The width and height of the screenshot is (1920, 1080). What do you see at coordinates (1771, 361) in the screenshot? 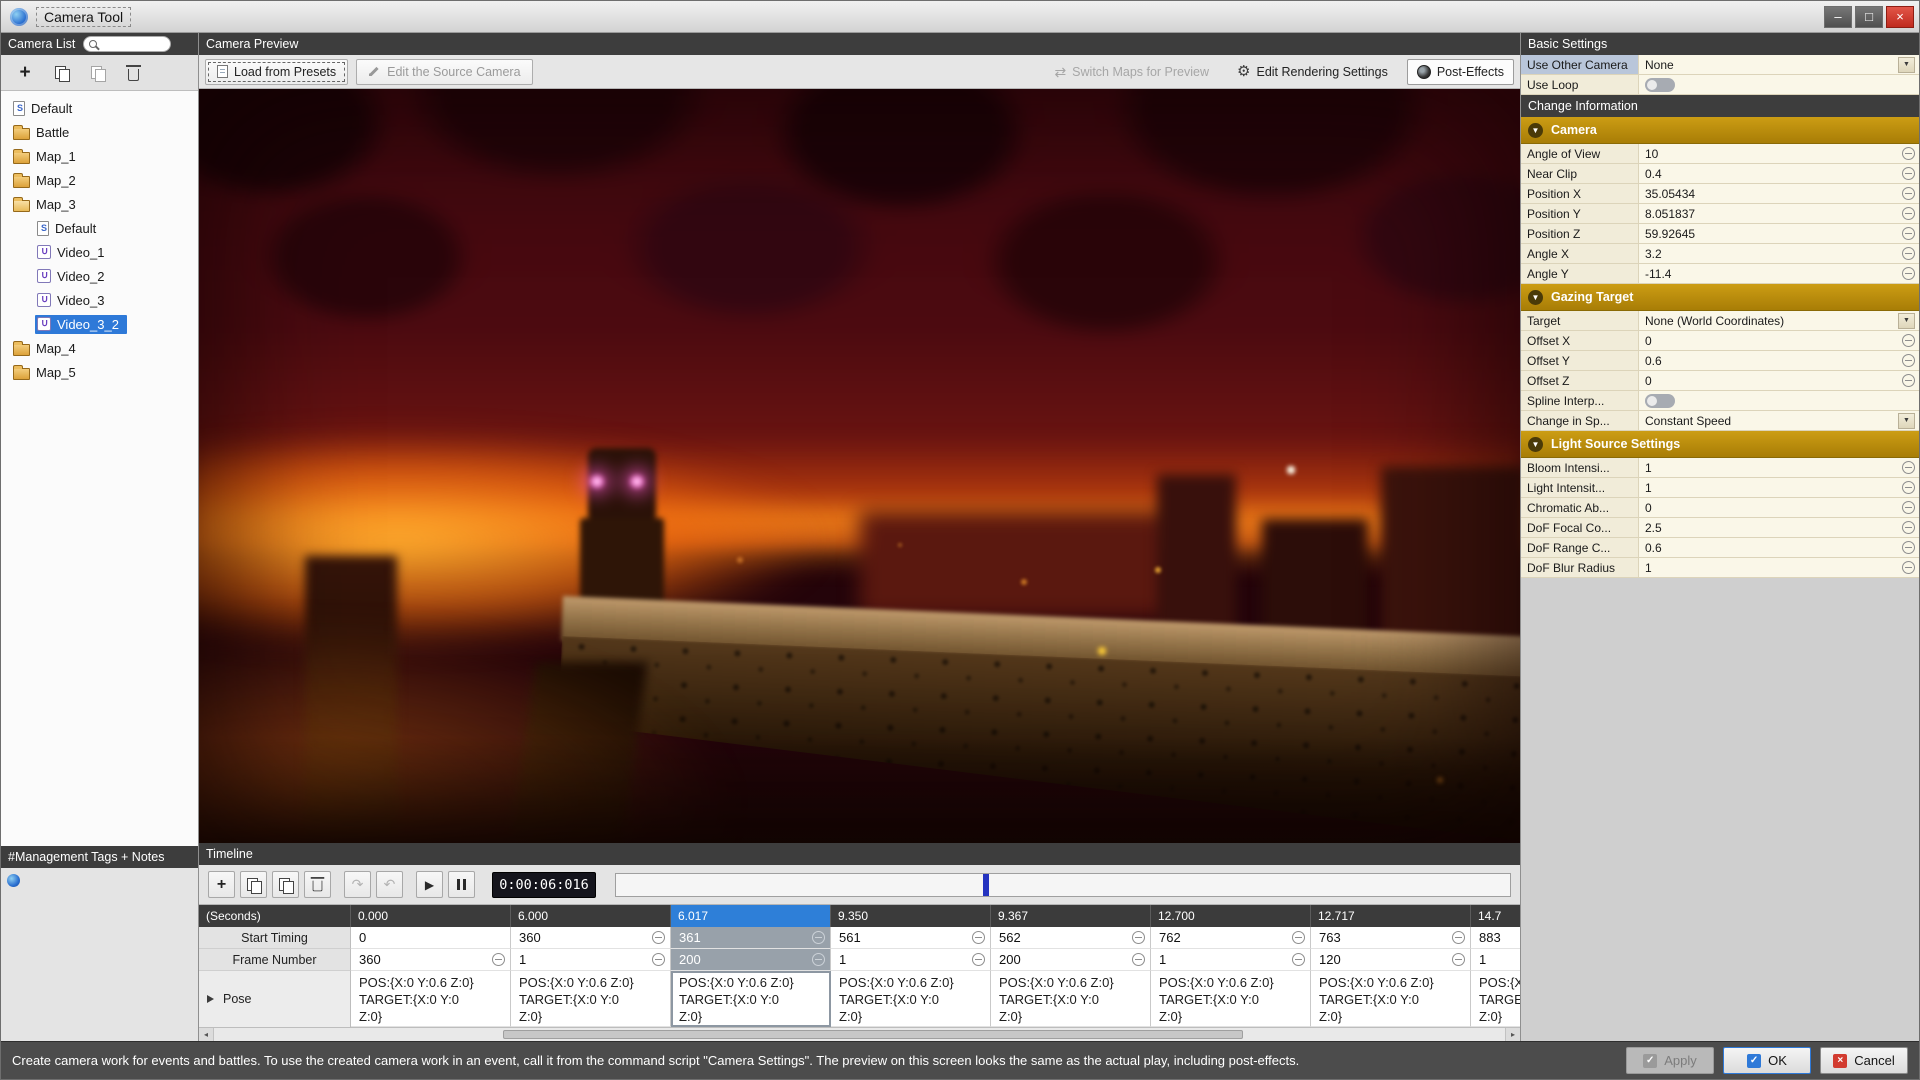
I see `prop-value: 0.6` at bounding box center [1771, 361].